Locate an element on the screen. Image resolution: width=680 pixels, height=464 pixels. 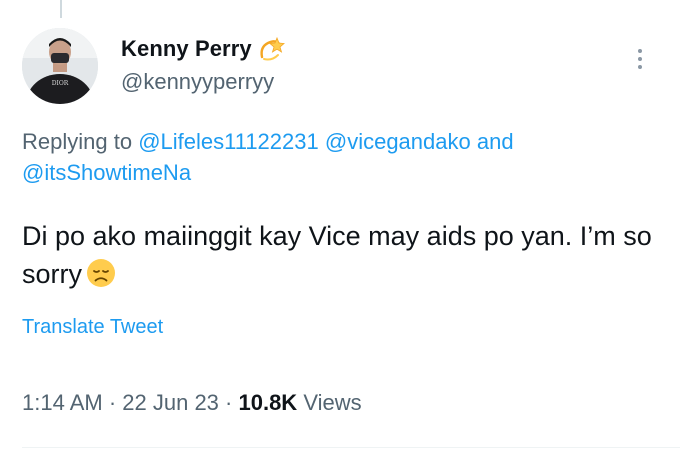
replying-to-prefix: Replying to is located at coordinates (80, 141).